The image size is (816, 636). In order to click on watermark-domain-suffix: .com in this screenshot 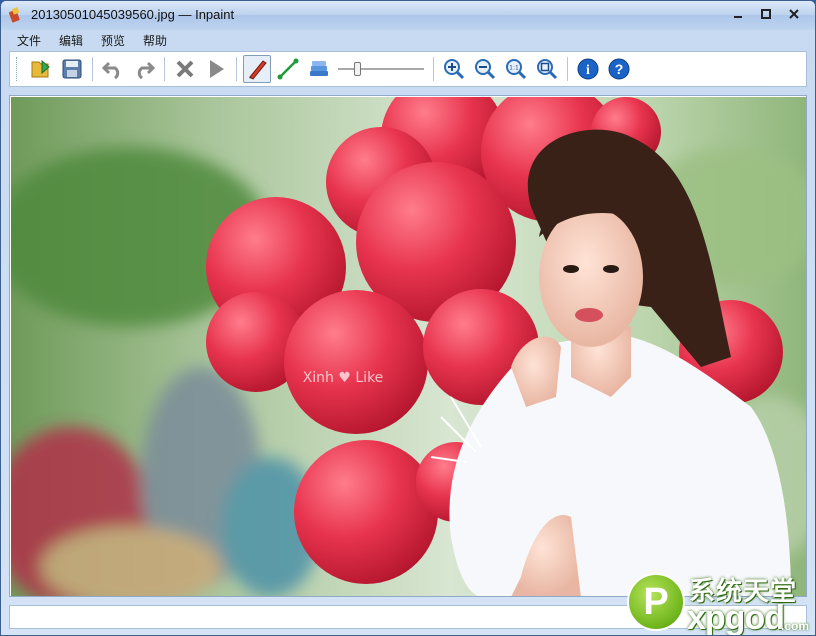, I will do `click(794, 626)`.